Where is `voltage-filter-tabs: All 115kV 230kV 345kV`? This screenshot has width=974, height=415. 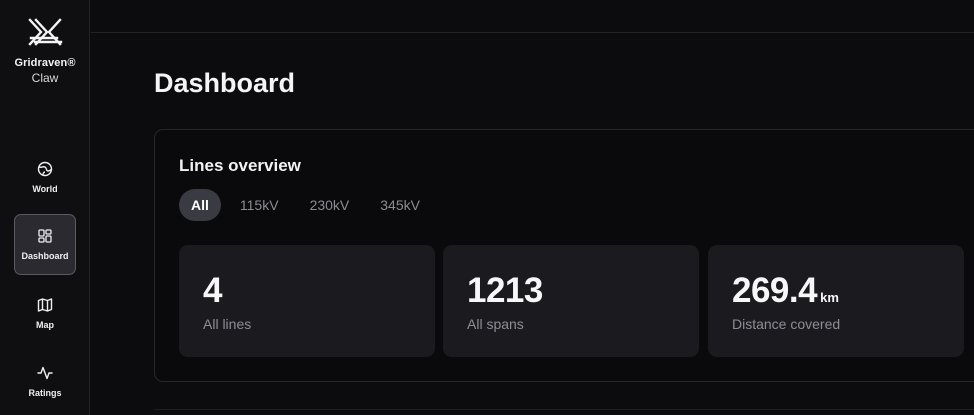
voltage-filter-tabs: All 115kV 230kV 345kV is located at coordinates (309, 205).